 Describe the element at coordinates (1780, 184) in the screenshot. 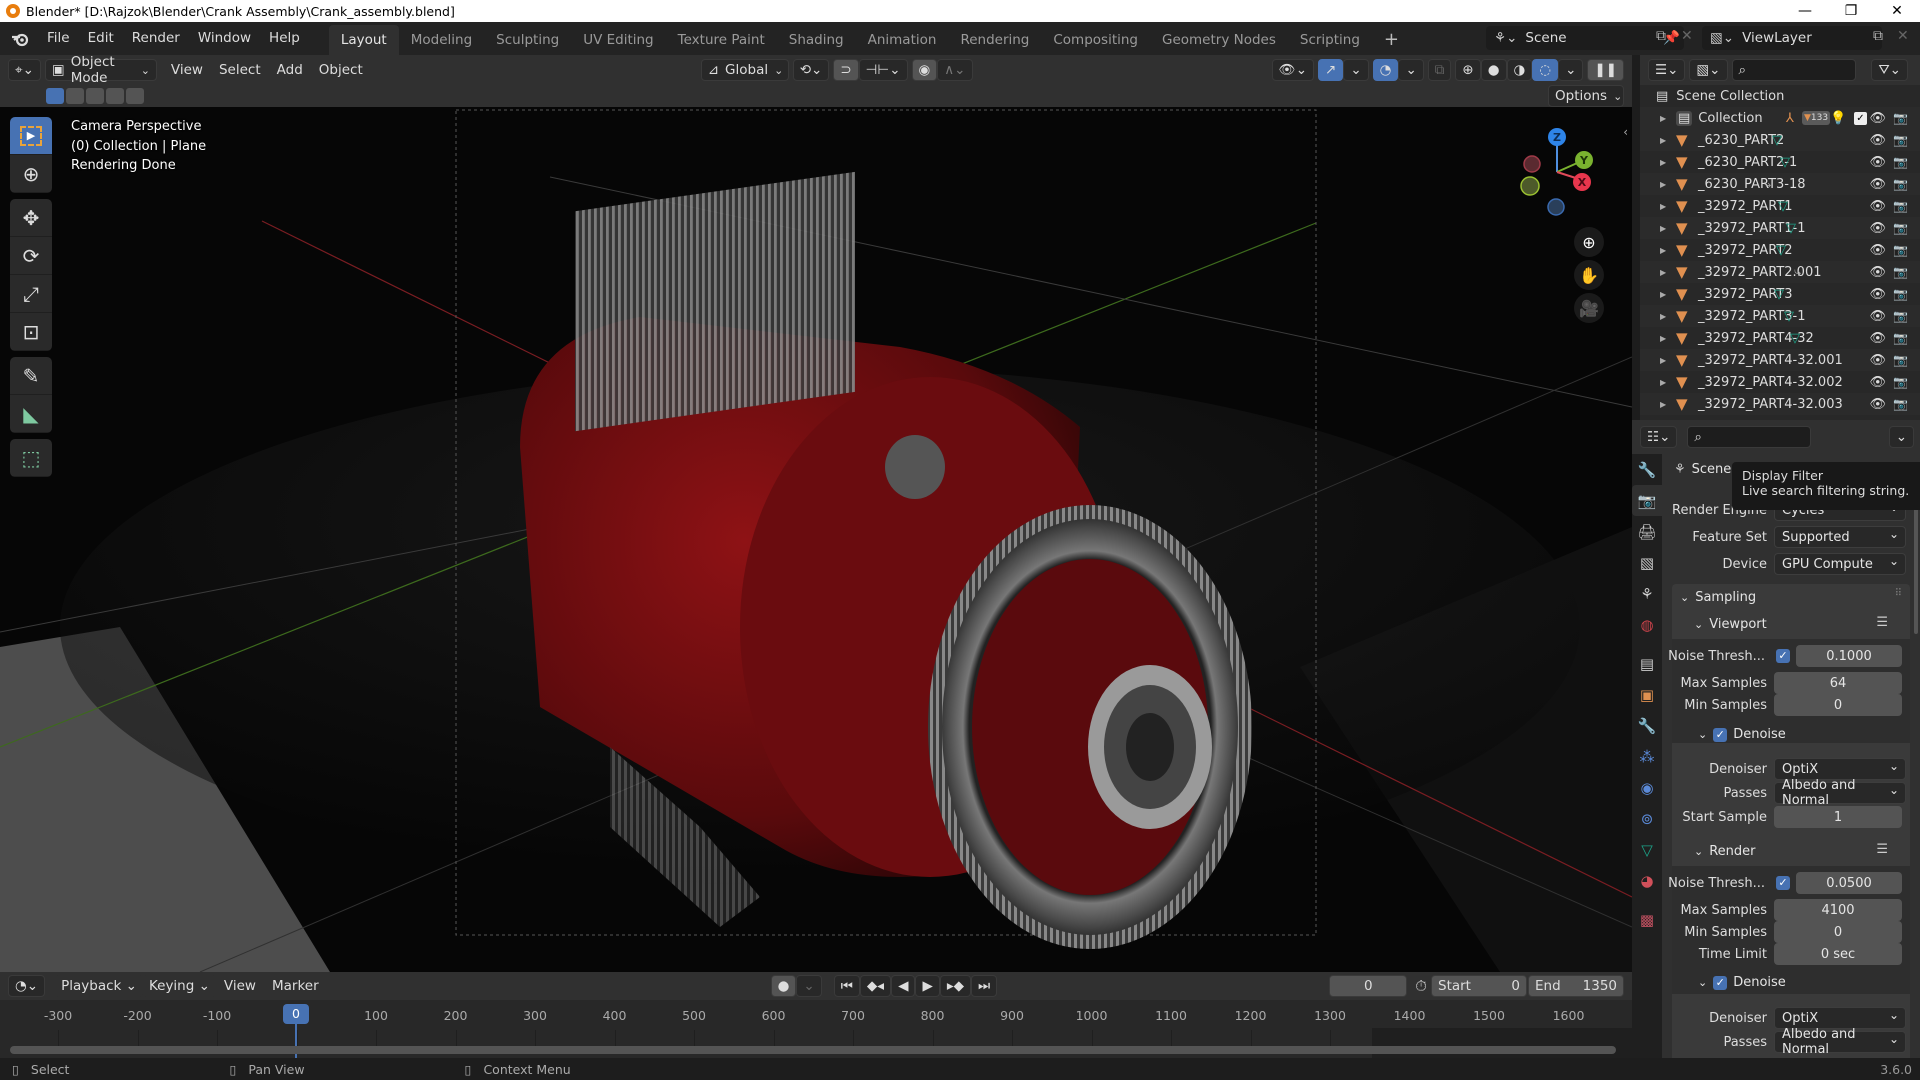

I see `outliner-object-row: ▶ ▼ _6230_PART3-18 ⤷ 👁 📷` at that location.